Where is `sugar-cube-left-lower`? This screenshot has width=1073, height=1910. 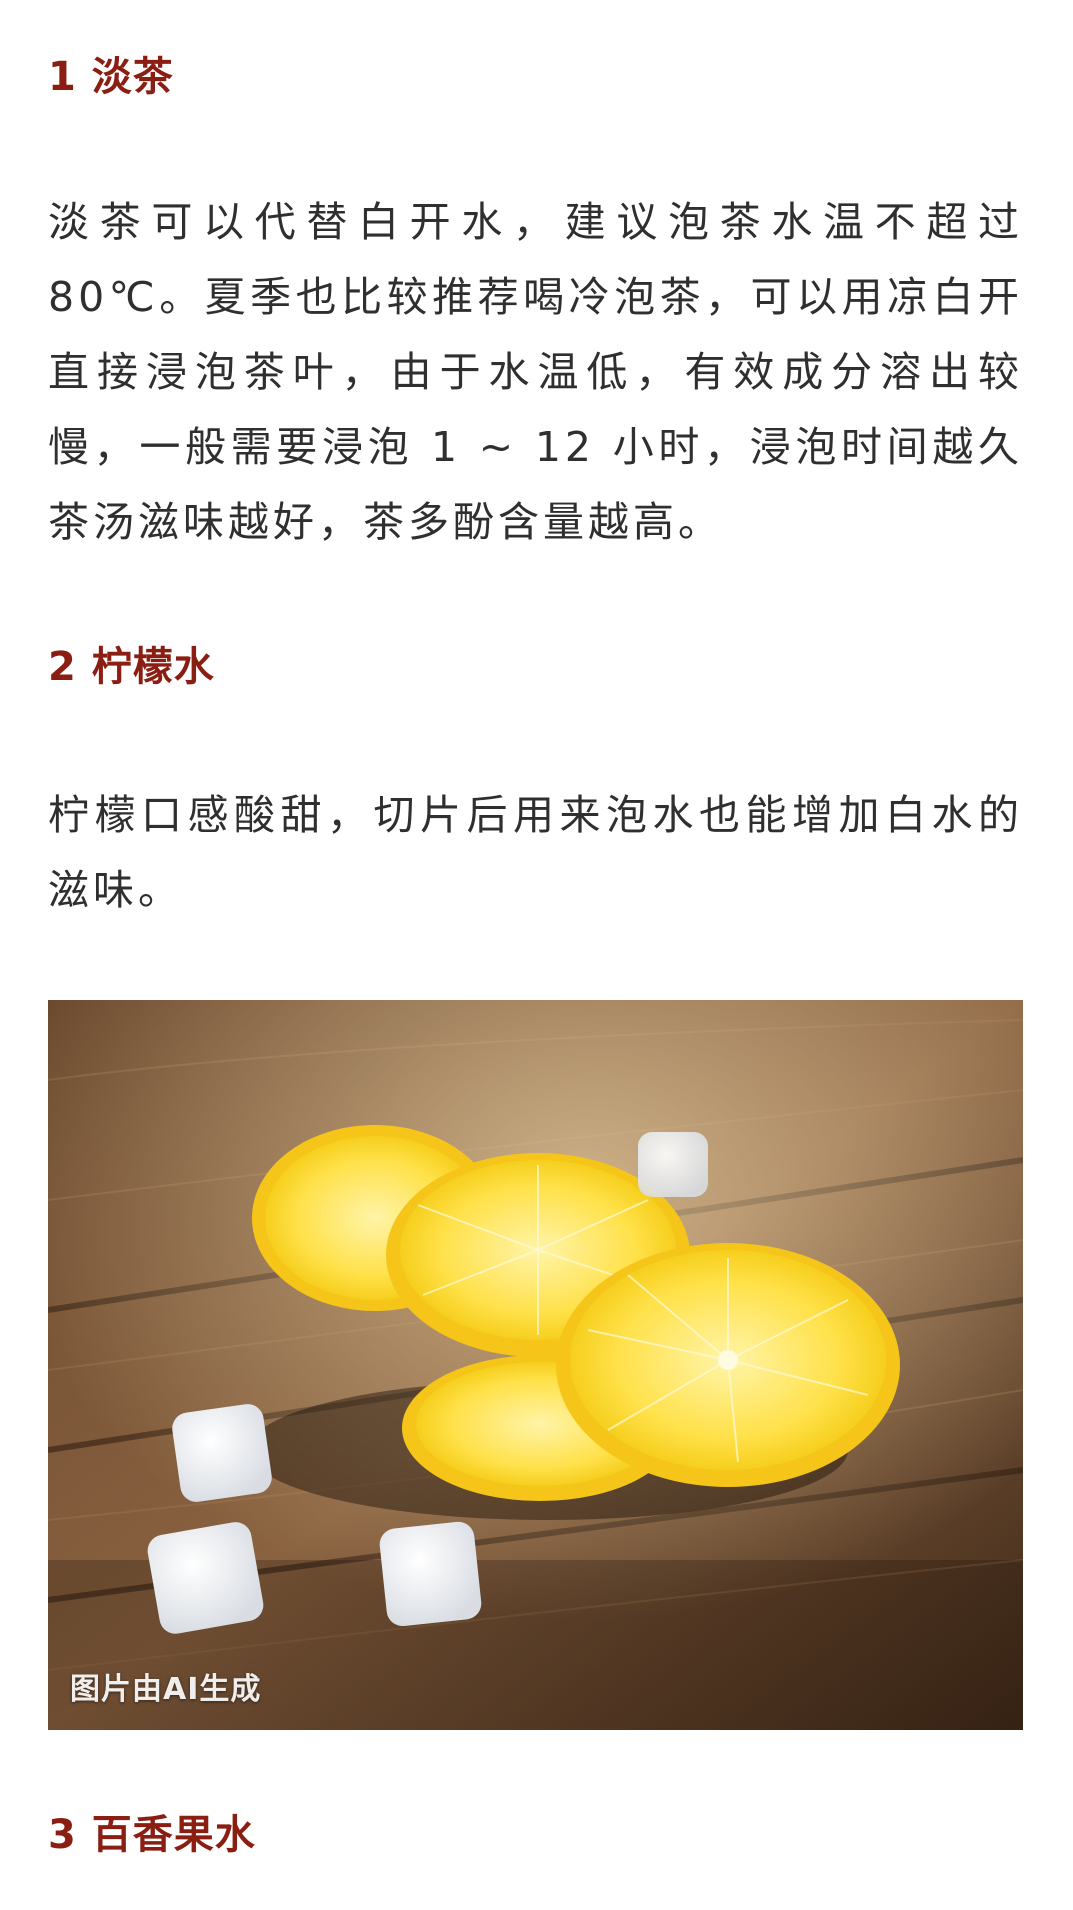
sugar-cube-left-lower is located at coordinates (205, 1578).